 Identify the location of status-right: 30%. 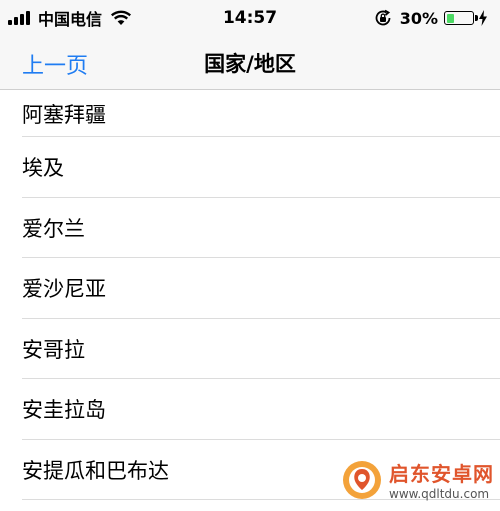
(431, 18).